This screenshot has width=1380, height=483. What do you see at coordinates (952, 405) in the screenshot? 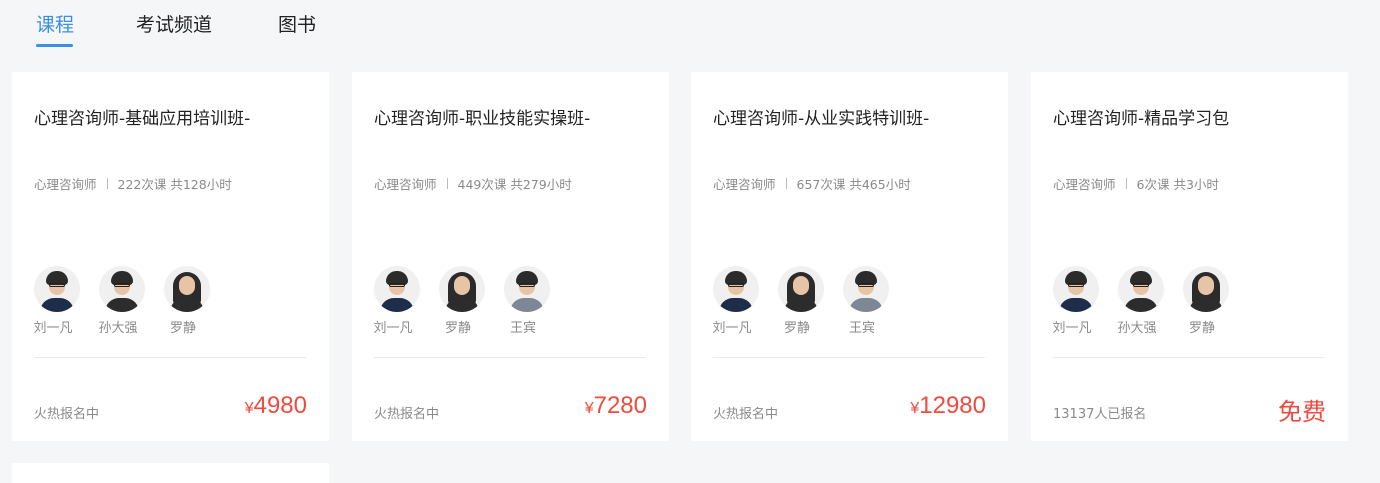
I see `price-amount: 12980` at bounding box center [952, 405].